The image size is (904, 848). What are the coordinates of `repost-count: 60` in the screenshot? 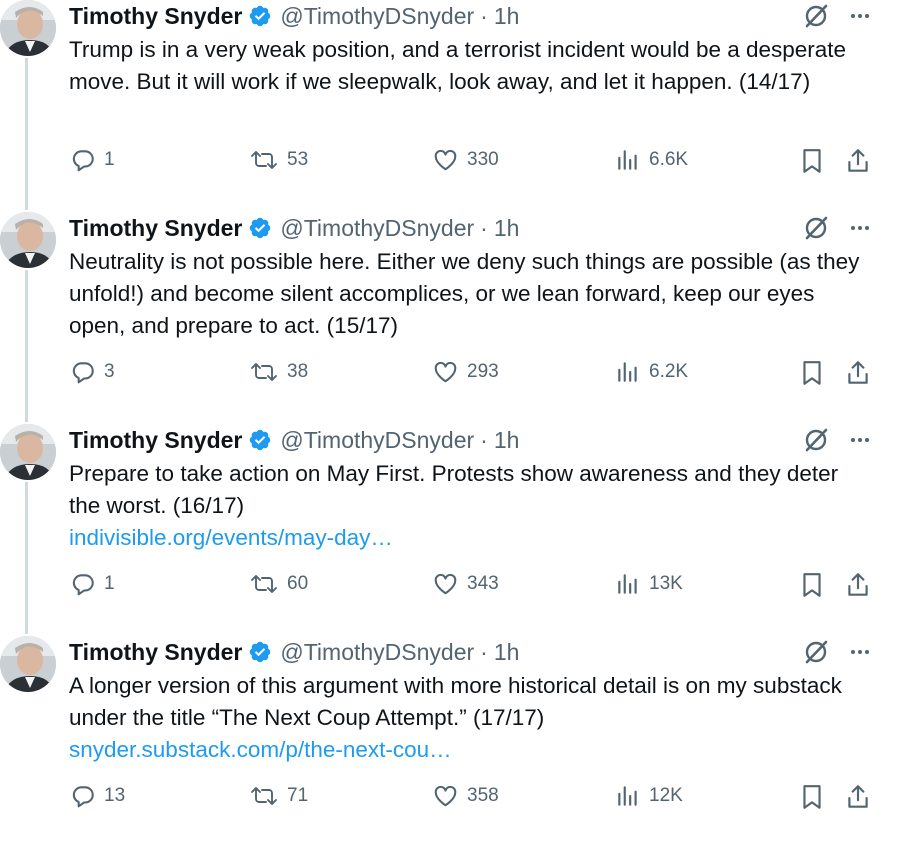 It's located at (298, 583).